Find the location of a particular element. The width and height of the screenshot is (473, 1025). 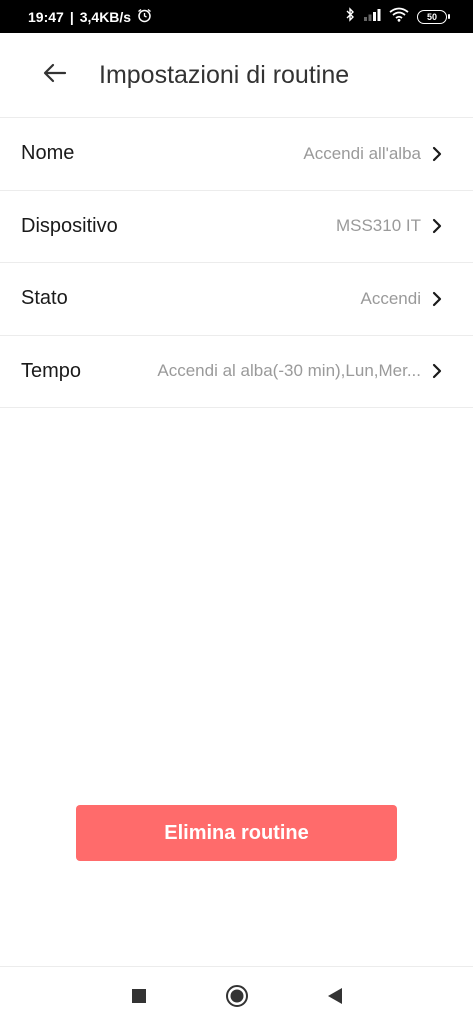

status-bar: 19:47 | 3,4KB/s 50 is located at coordinates (236, 16).